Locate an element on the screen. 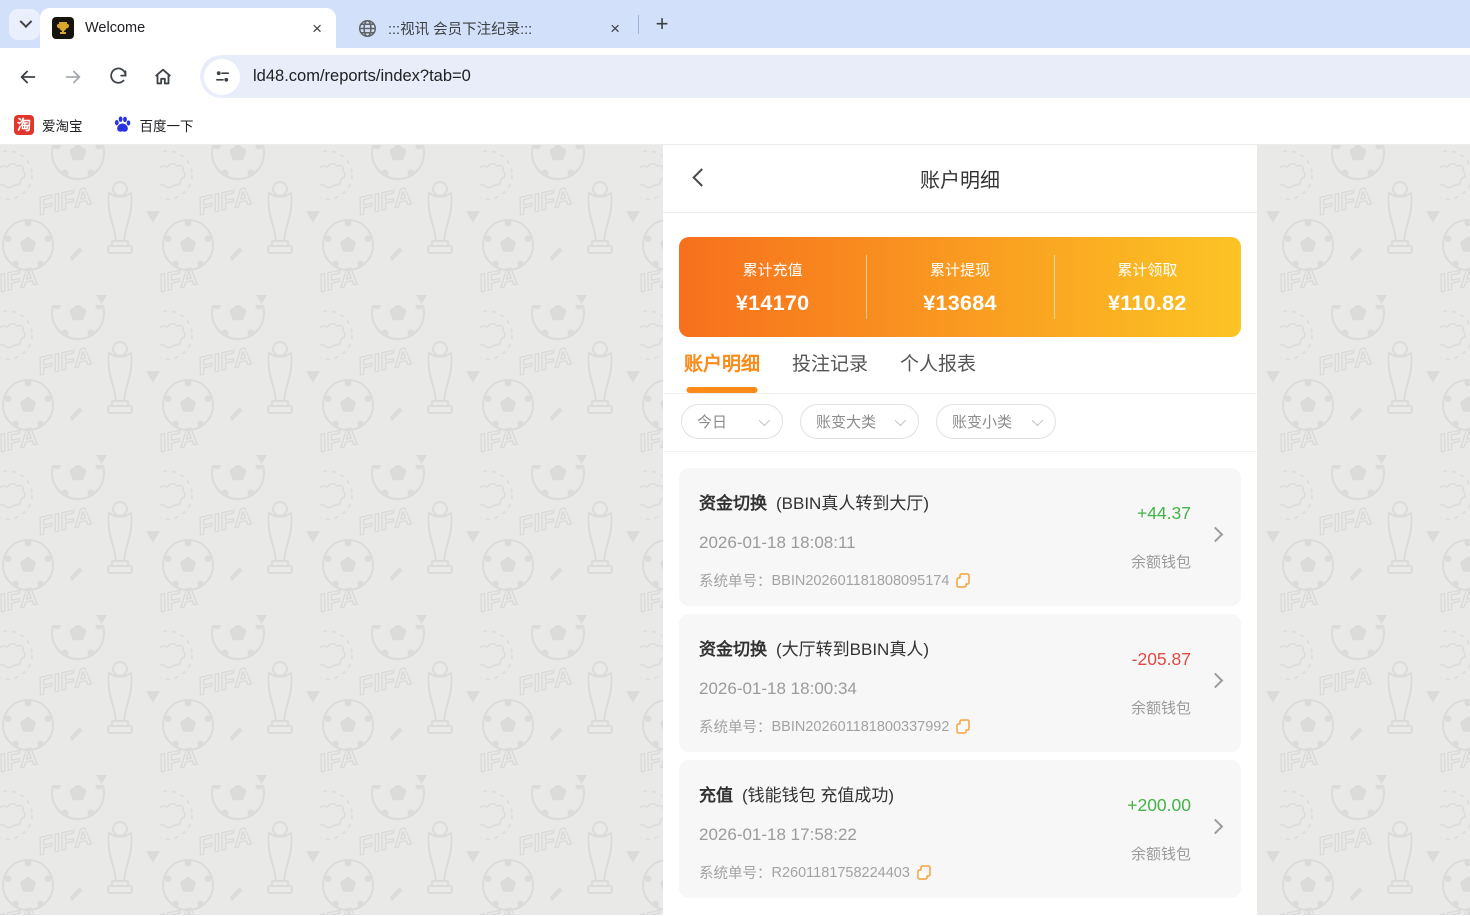 This screenshot has width=1470, height=916. taobao-icon: 淘 is located at coordinates (24, 124).